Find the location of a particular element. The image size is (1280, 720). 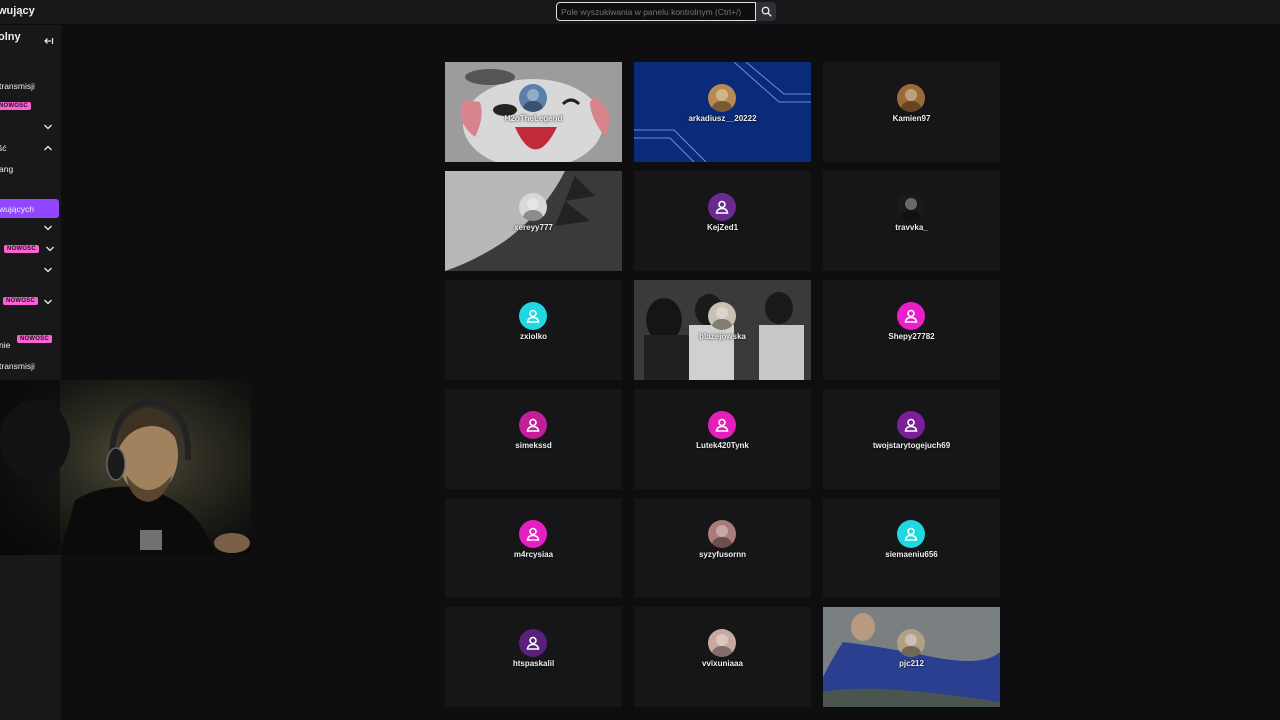

user-name: KejZed1 is located at coordinates (722, 227).